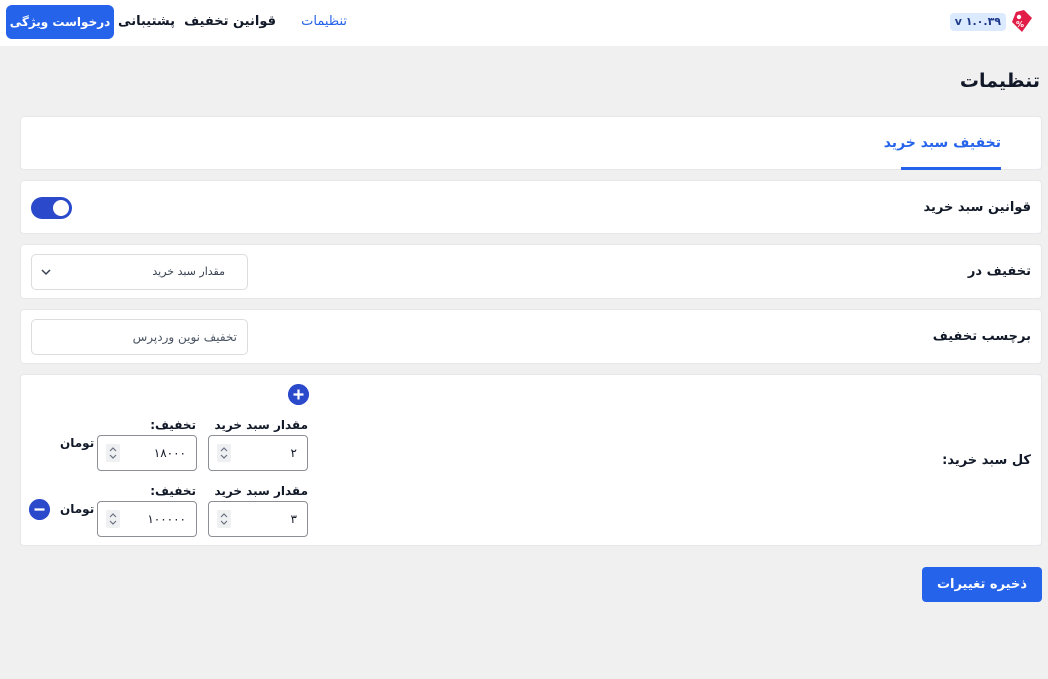  What do you see at coordinates (982, 584) in the screenshot?
I see `save-changes-button: ذخیره تغییرات` at bounding box center [982, 584].